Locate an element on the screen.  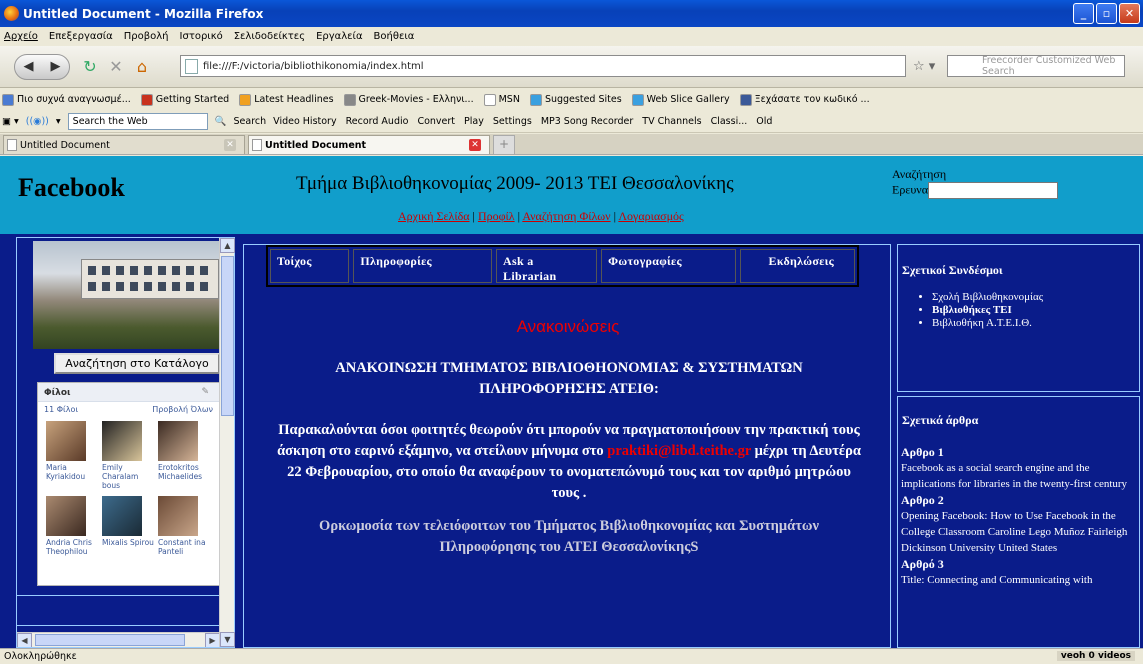
reload-icon: ↻ is located at coordinates (90, 67).